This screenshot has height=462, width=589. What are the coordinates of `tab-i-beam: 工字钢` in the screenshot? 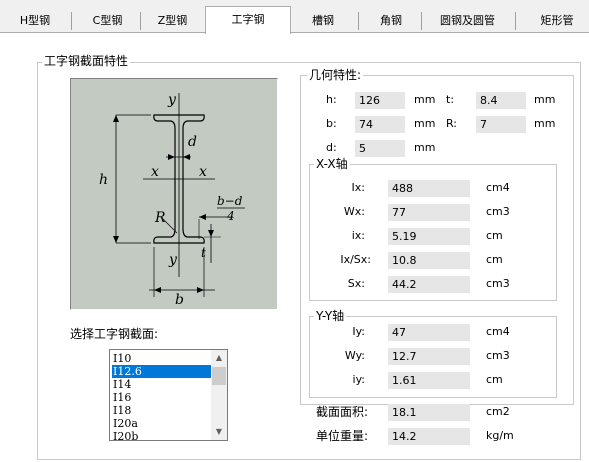 It's located at (248, 20).